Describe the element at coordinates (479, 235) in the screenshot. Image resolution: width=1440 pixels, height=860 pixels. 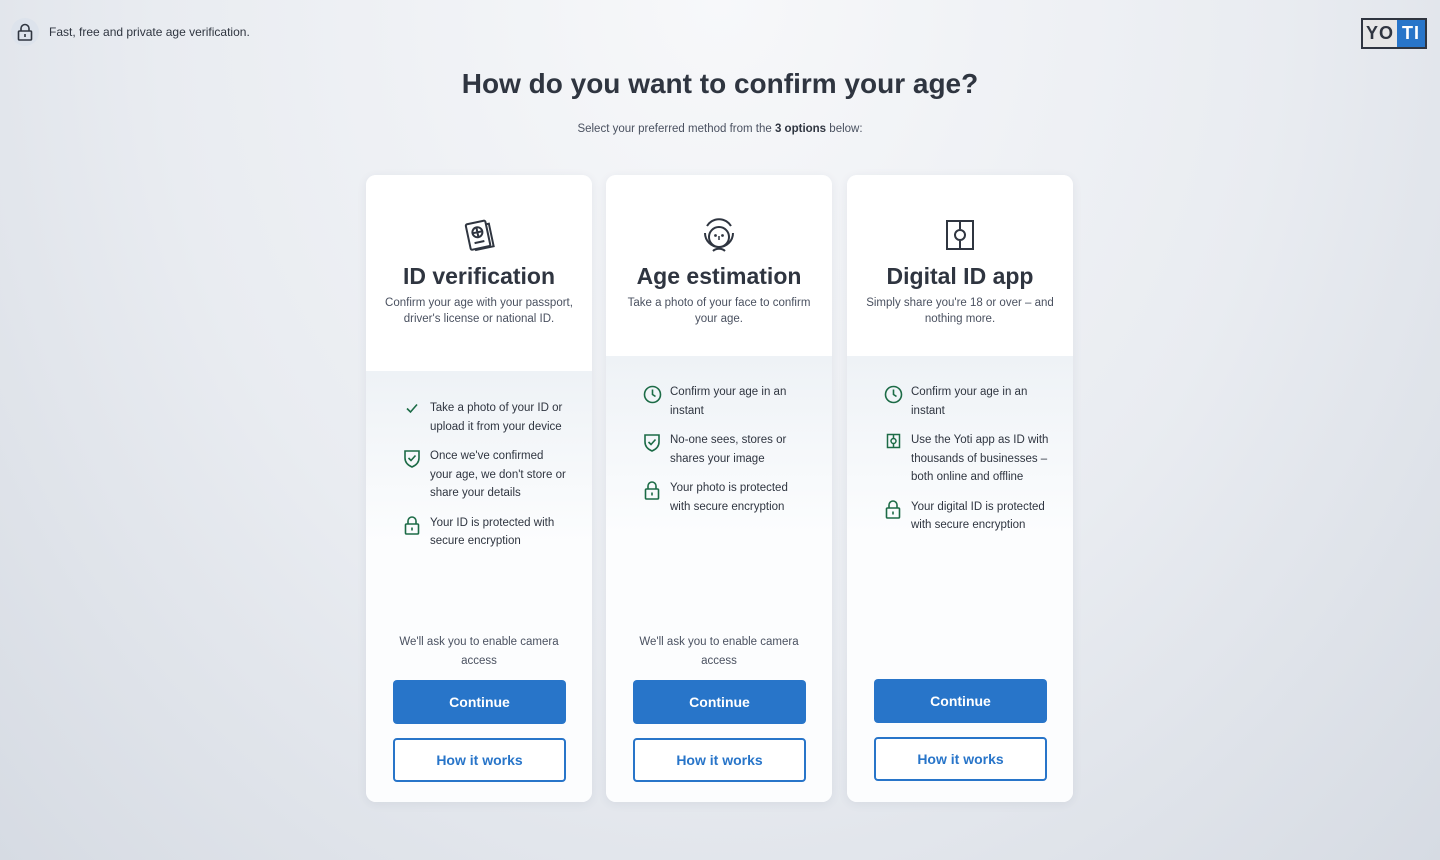
I see `passport-icon` at that location.